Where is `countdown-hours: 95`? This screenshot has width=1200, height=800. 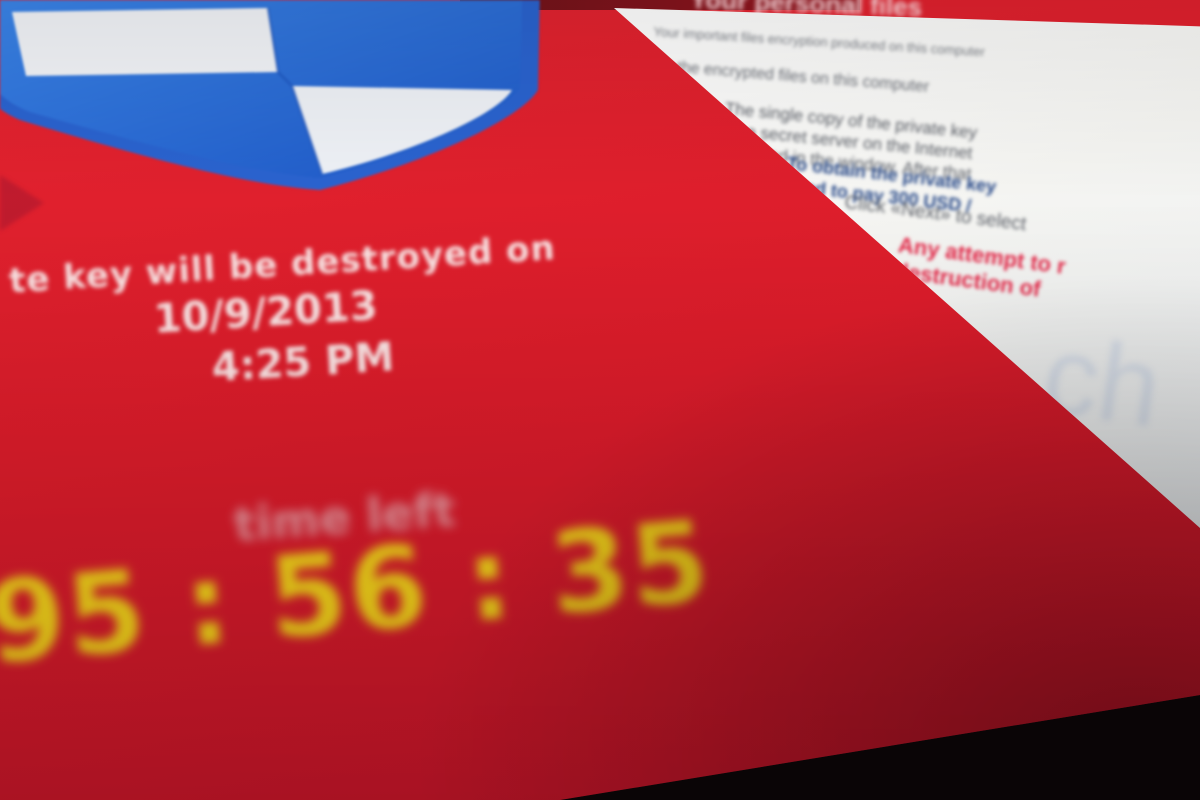
countdown-hours: 95 is located at coordinates (76, 618).